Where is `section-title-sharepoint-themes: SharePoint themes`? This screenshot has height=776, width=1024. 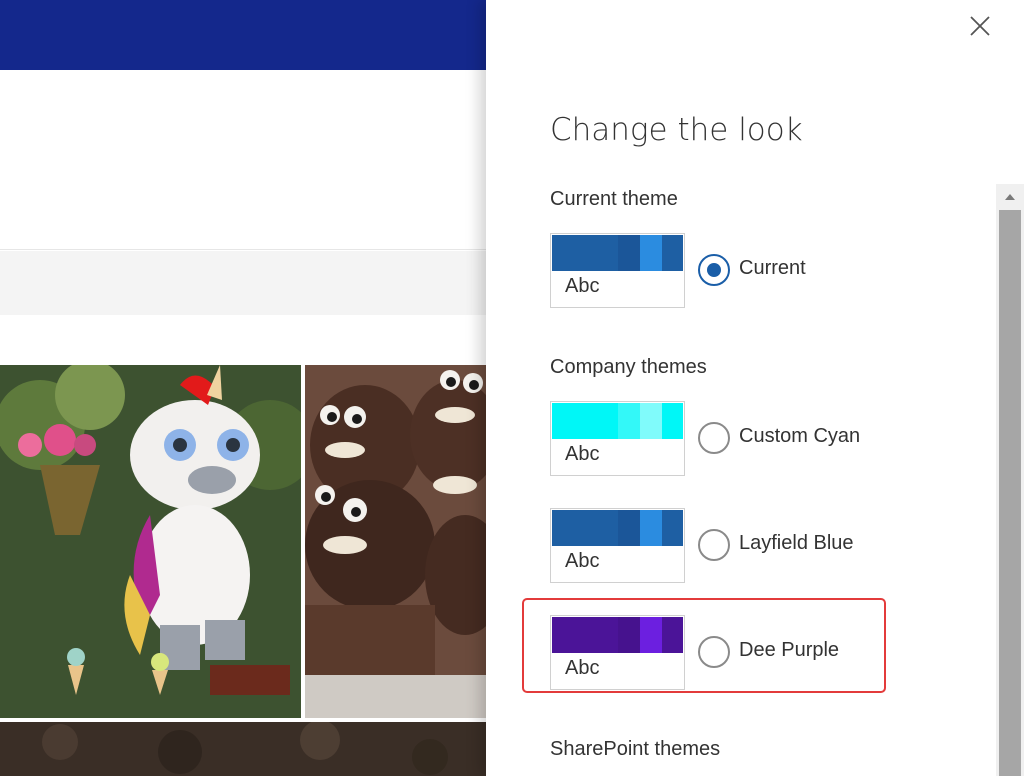
section-title-sharepoint-themes: SharePoint themes is located at coordinates (635, 749).